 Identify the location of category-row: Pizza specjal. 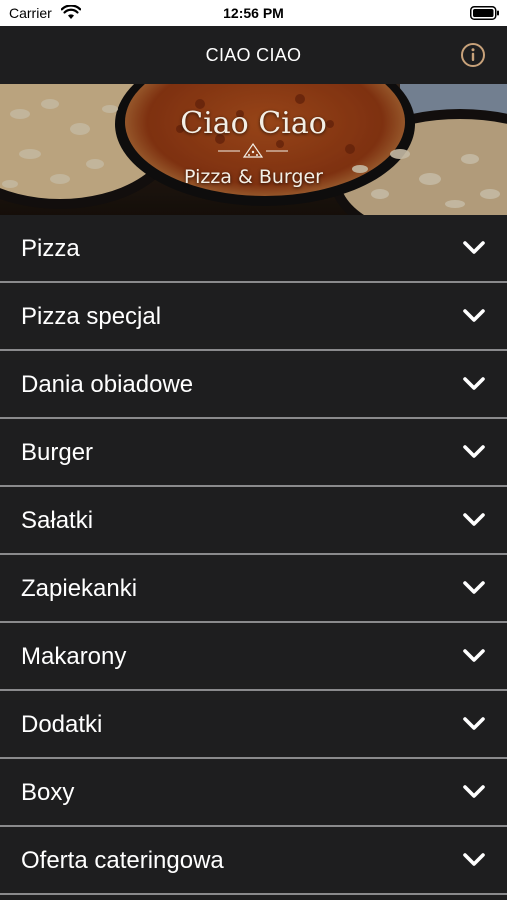
(253, 317).